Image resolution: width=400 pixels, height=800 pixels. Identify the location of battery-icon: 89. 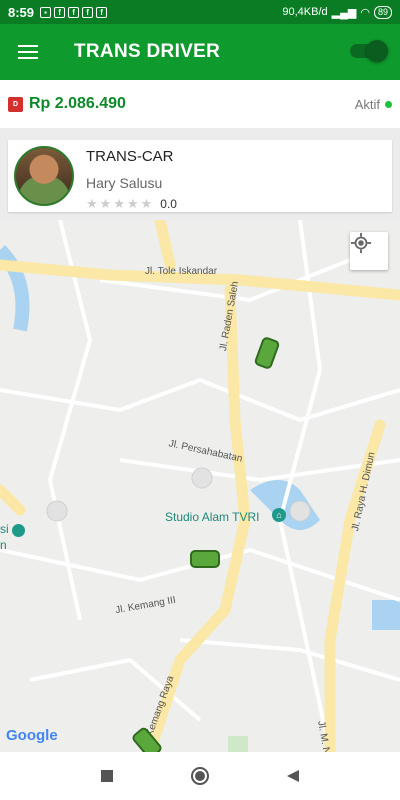
(382, 12).